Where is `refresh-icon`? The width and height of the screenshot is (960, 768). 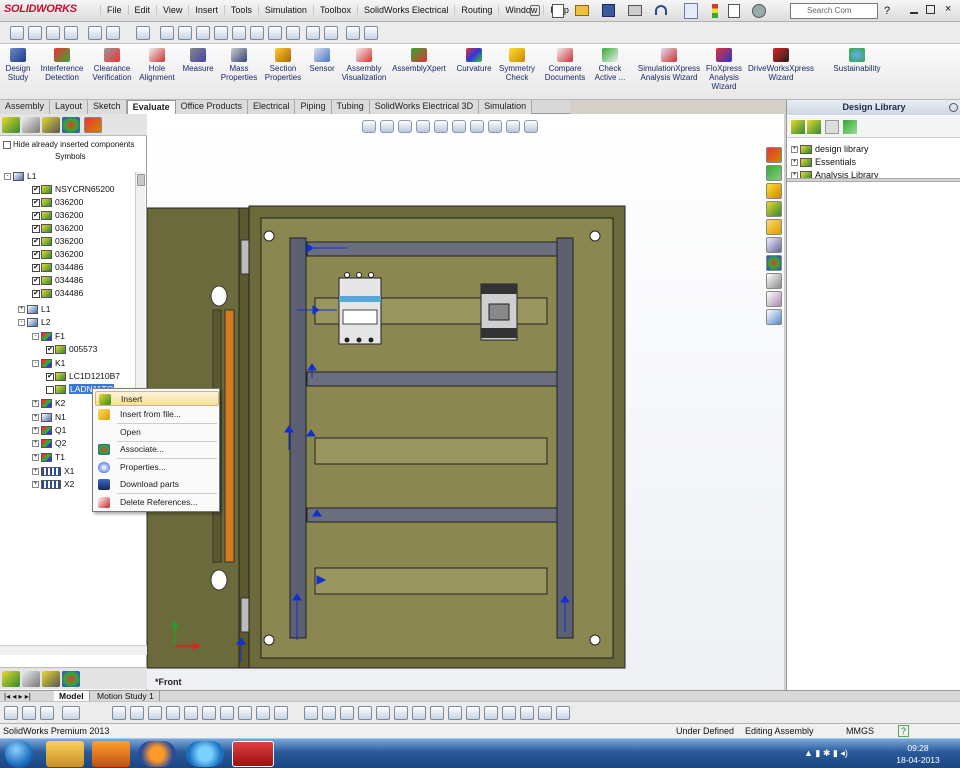
refresh-icon is located at coordinates (850, 127).